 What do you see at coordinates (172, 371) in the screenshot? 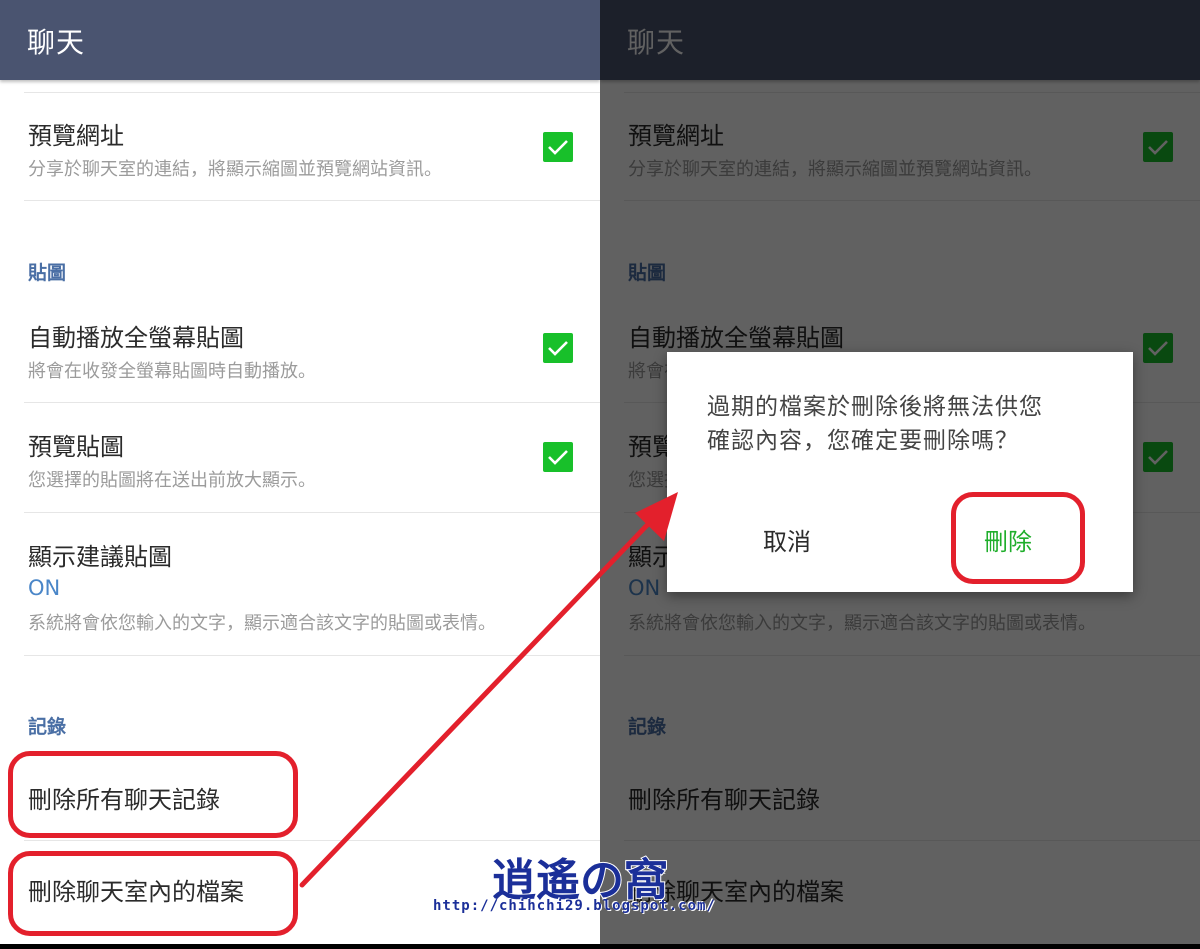
I see `setting-description: 將會在收發全螢幕貼圖時自動播放。` at bounding box center [172, 371].